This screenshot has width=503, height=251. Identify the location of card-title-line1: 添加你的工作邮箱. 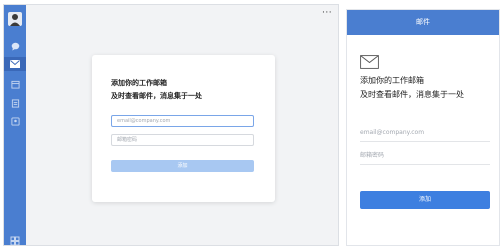
(139, 83).